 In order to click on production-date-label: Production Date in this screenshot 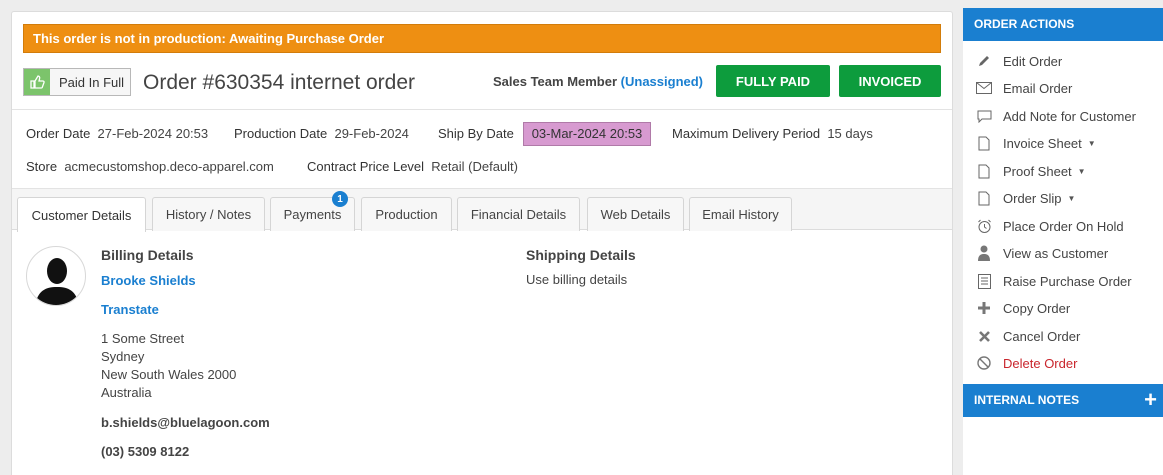, I will do `click(281, 133)`.